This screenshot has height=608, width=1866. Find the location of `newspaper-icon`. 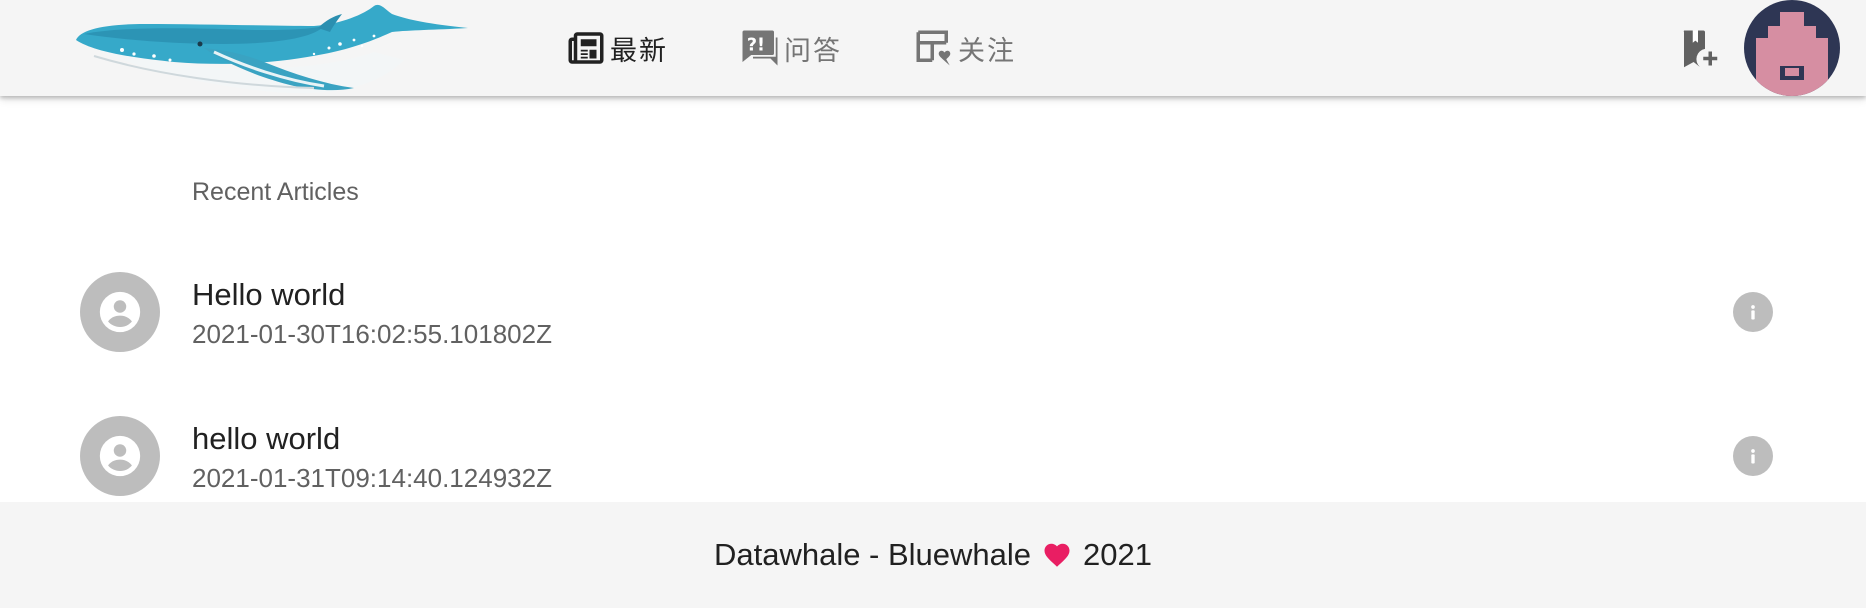

newspaper-icon is located at coordinates (586, 48).